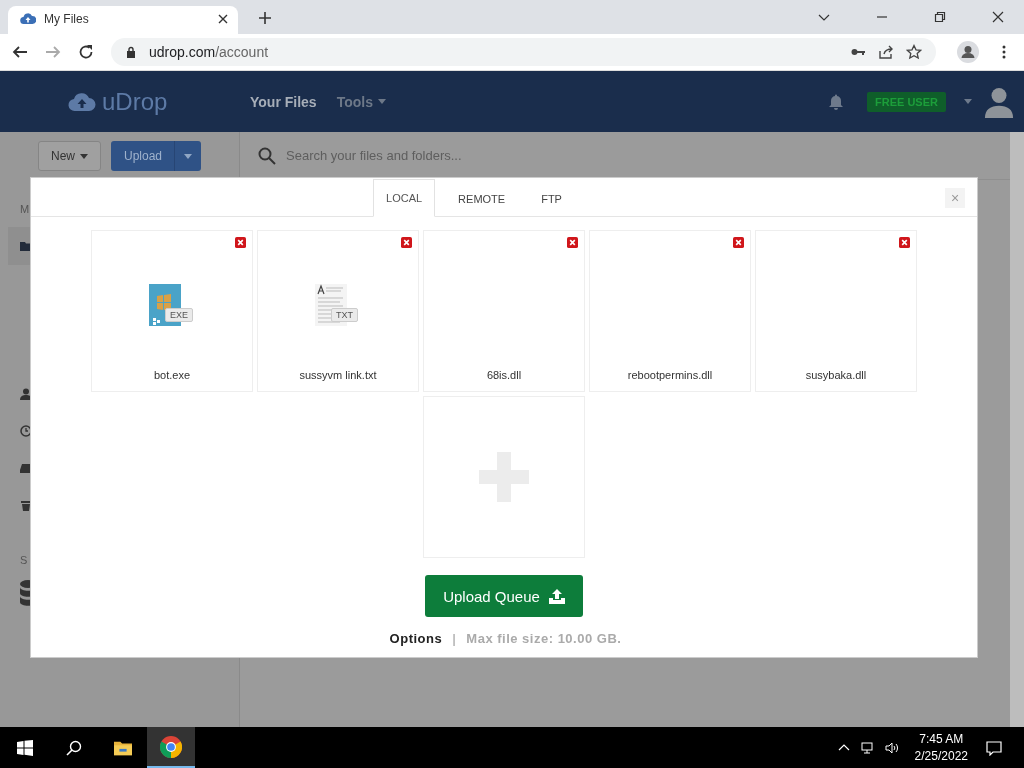  Describe the element at coordinates (86, 52) in the screenshot. I see `reload-icon` at that location.